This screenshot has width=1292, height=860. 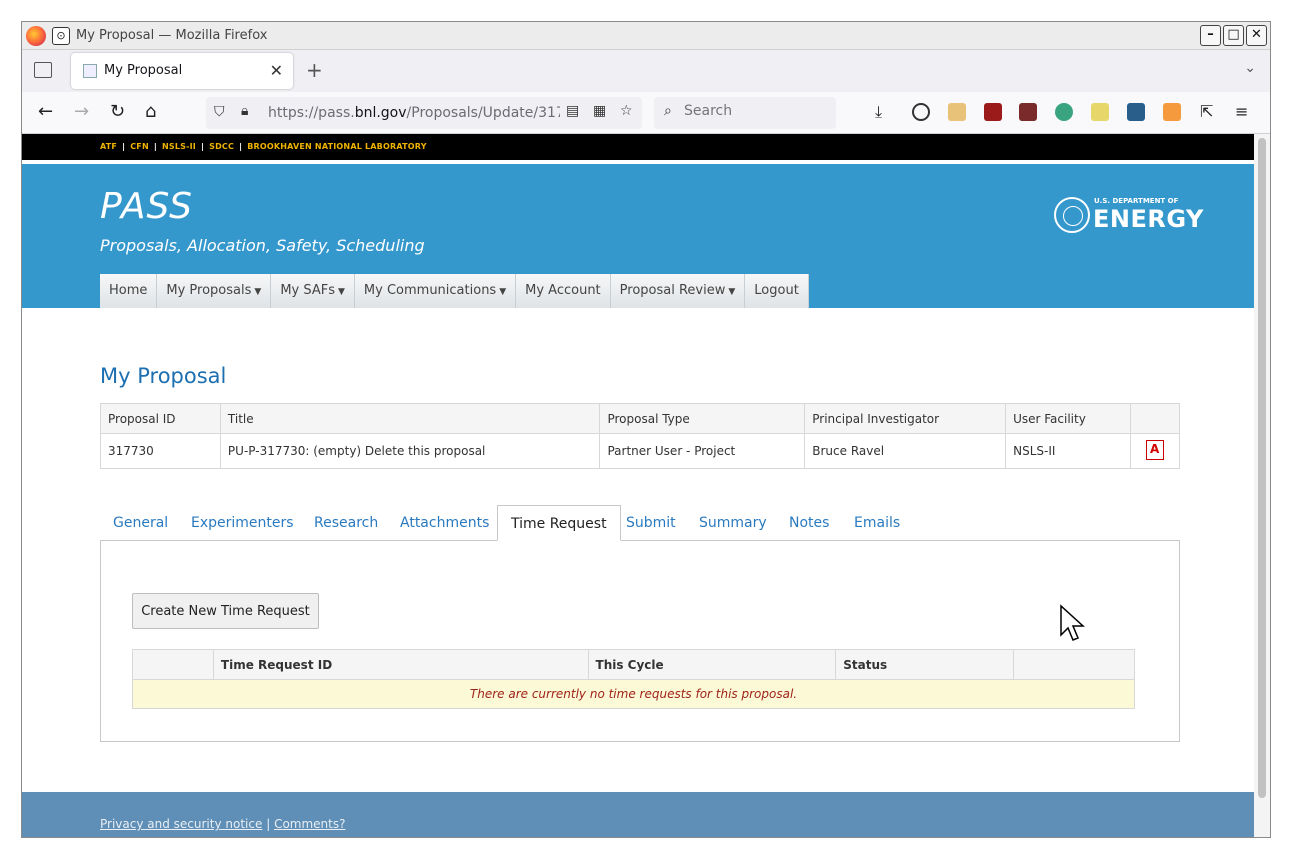 What do you see at coordinates (90, 71) in the screenshot?
I see `page-favicon-icon` at bounding box center [90, 71].